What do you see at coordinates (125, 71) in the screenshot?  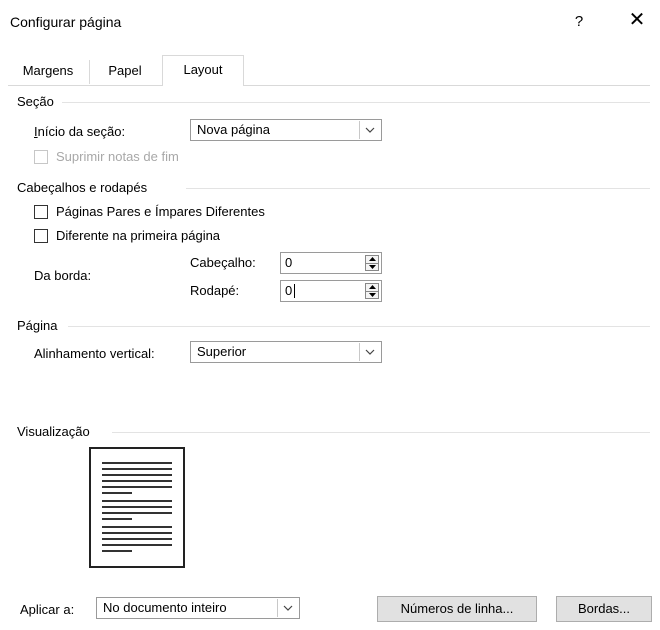 I see `tab-papel: Papel` at bounding box center [125, 71].